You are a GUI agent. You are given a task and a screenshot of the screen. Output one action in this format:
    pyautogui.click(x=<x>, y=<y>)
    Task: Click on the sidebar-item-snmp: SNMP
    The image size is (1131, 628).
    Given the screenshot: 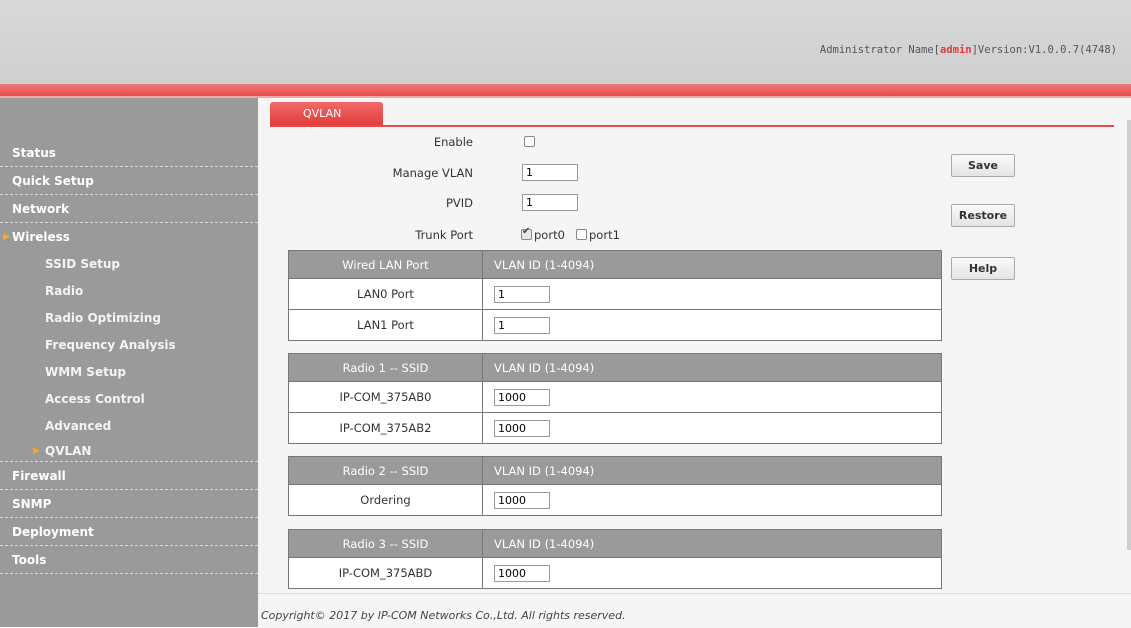 What is the action you would take?
    pyautogui.click(x=129, y=504)
    